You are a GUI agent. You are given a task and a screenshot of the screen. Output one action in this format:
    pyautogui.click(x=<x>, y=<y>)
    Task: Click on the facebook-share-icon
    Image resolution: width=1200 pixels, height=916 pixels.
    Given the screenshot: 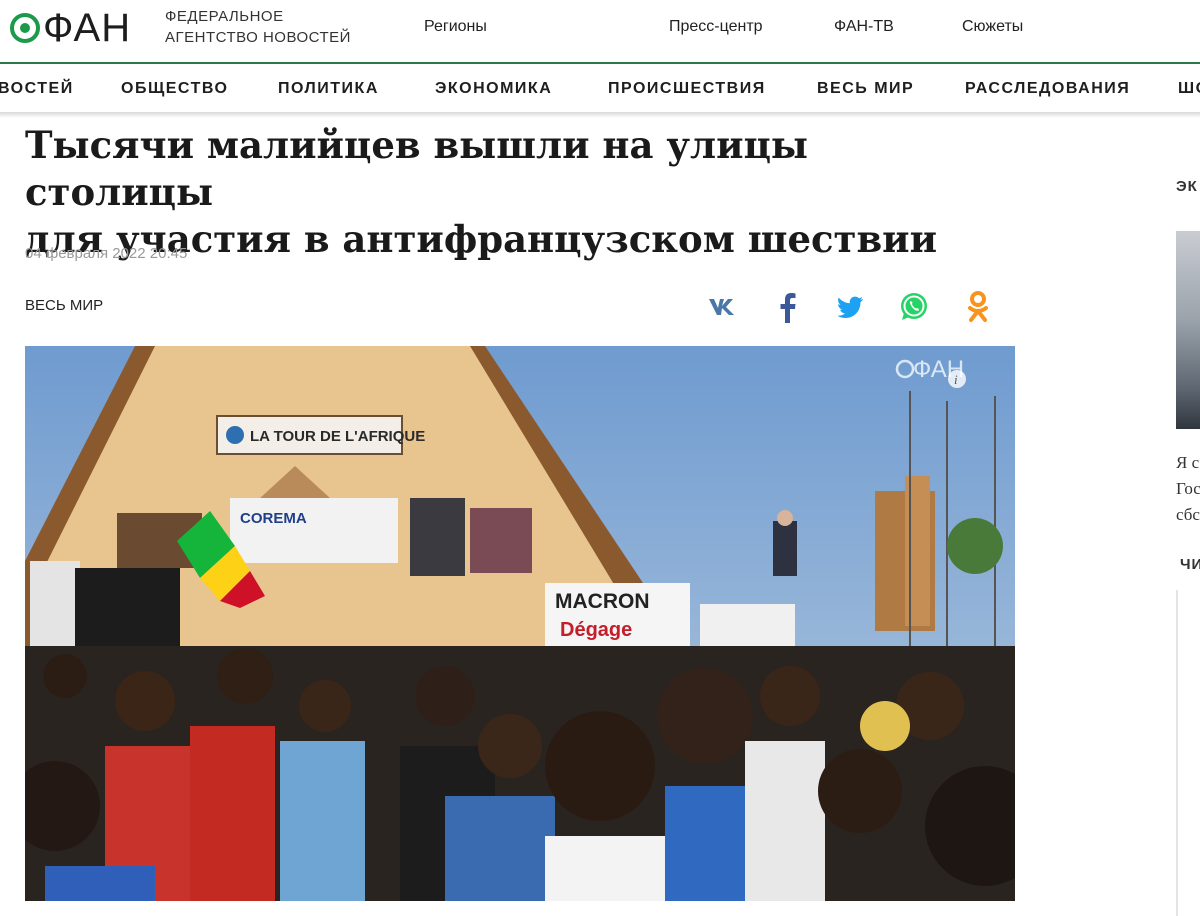 What is the action you would take?
    pyautogui.click(x=788, y=307)
    